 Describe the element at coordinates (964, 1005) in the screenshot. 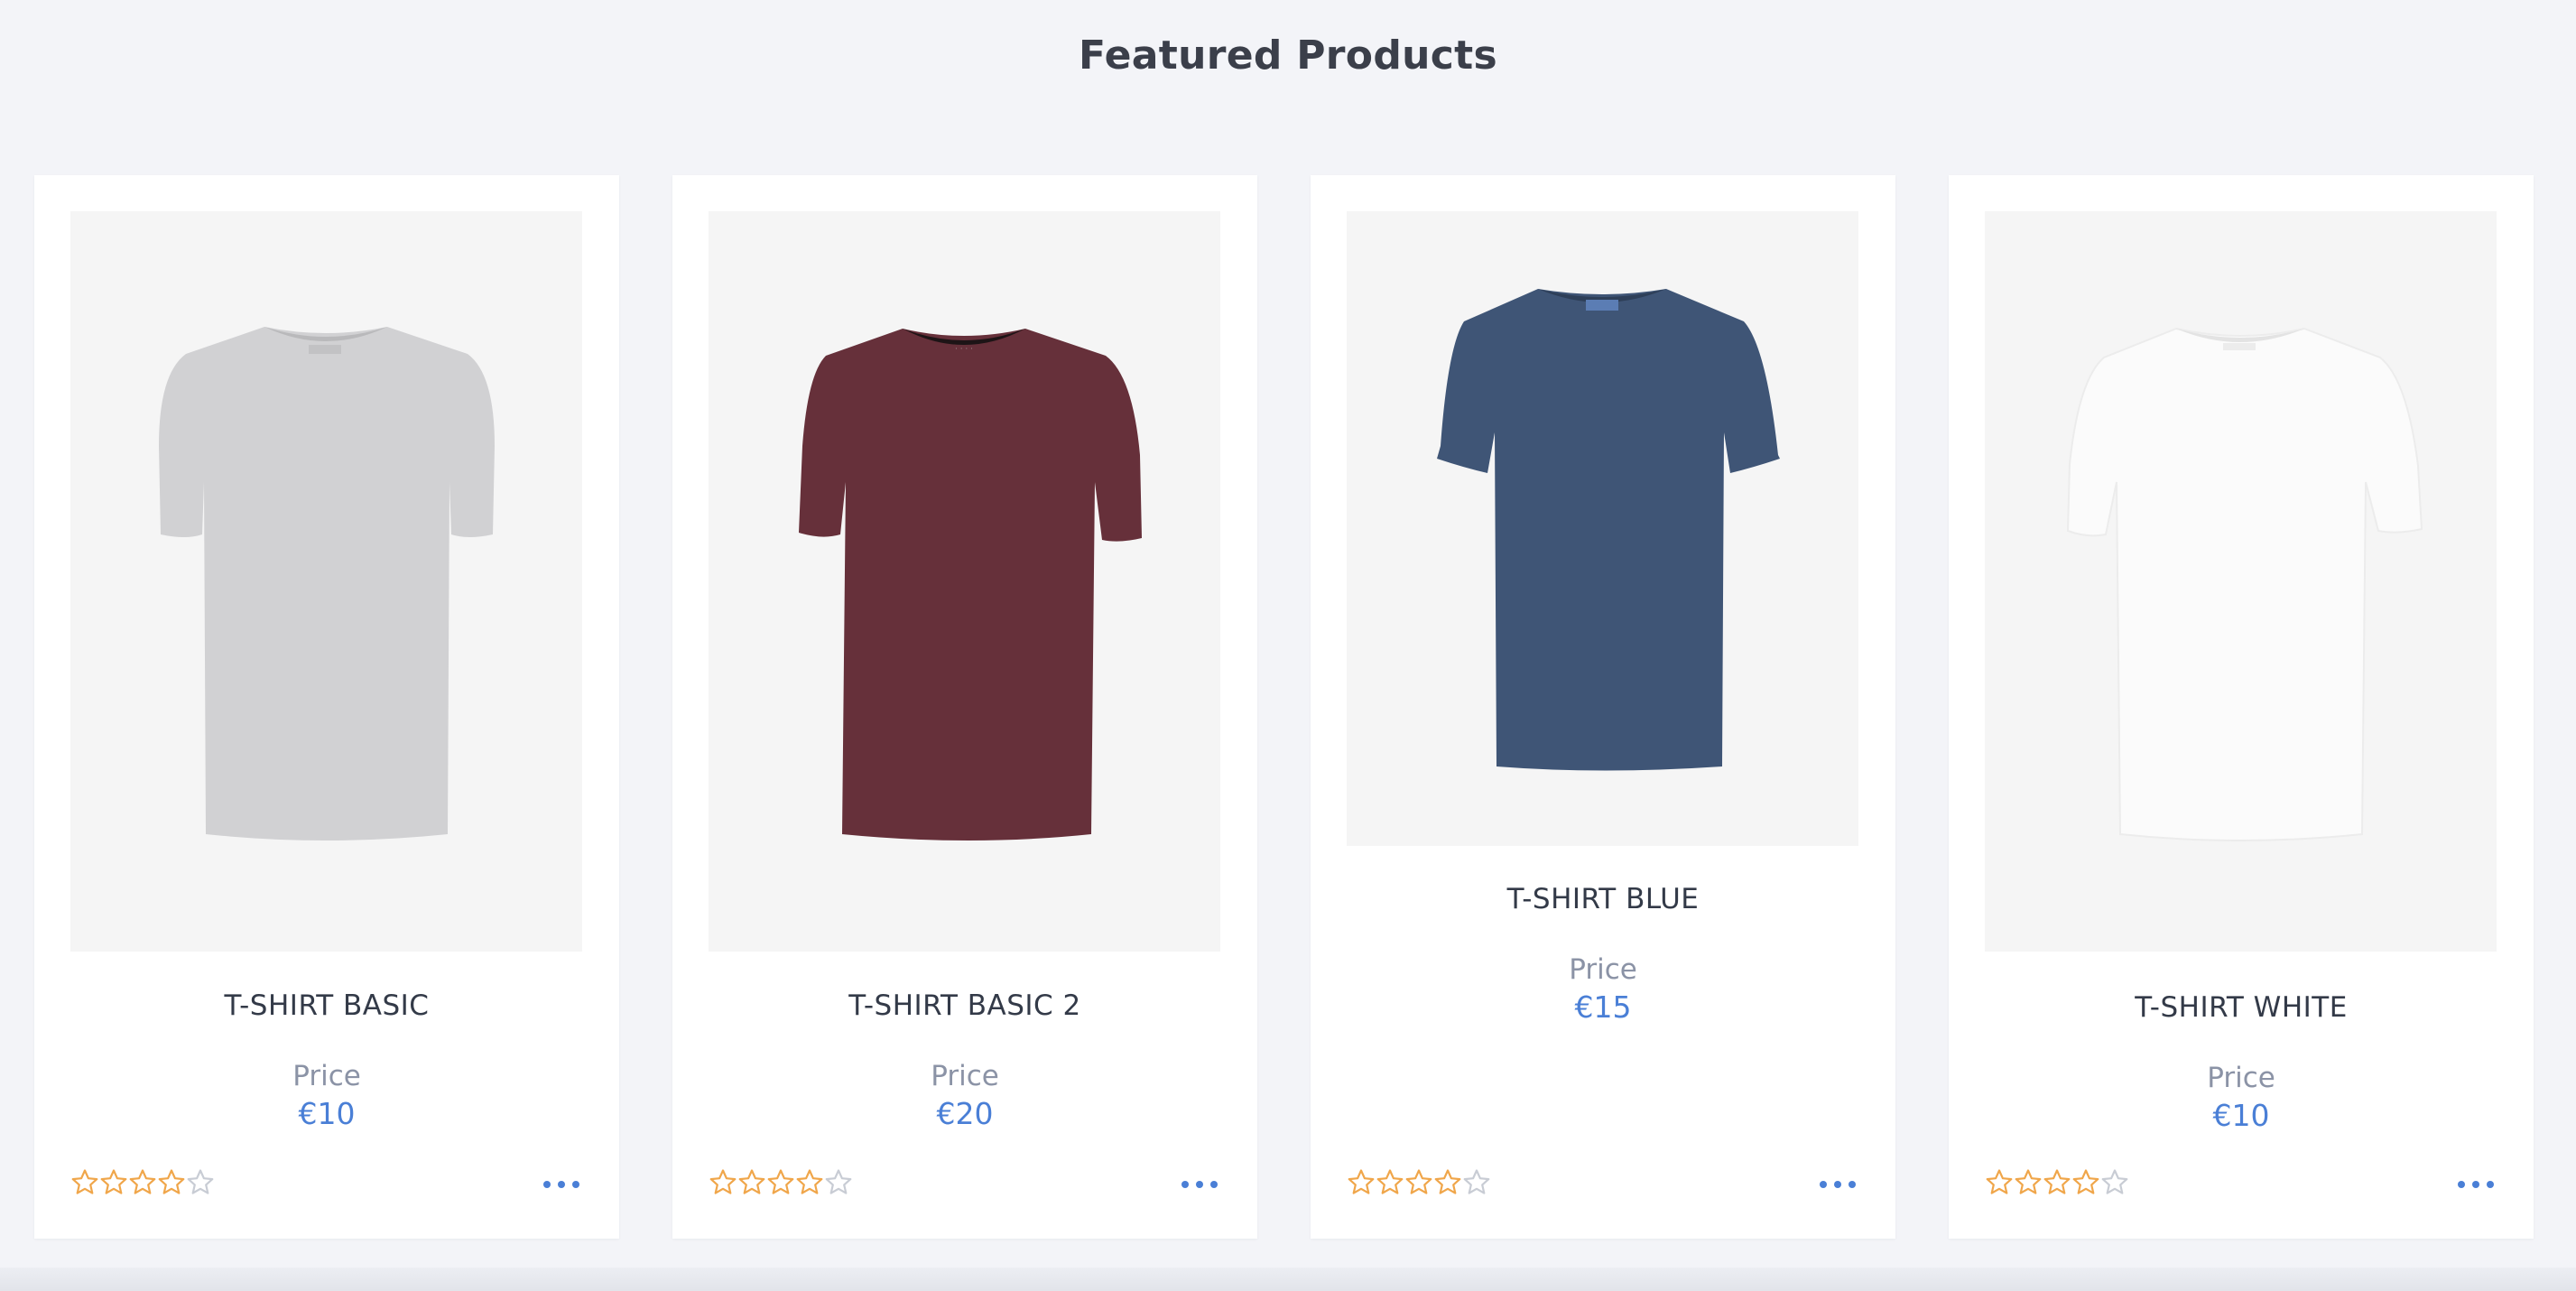

I see `product-name: T-SHIRT BASIC 2` at that location.